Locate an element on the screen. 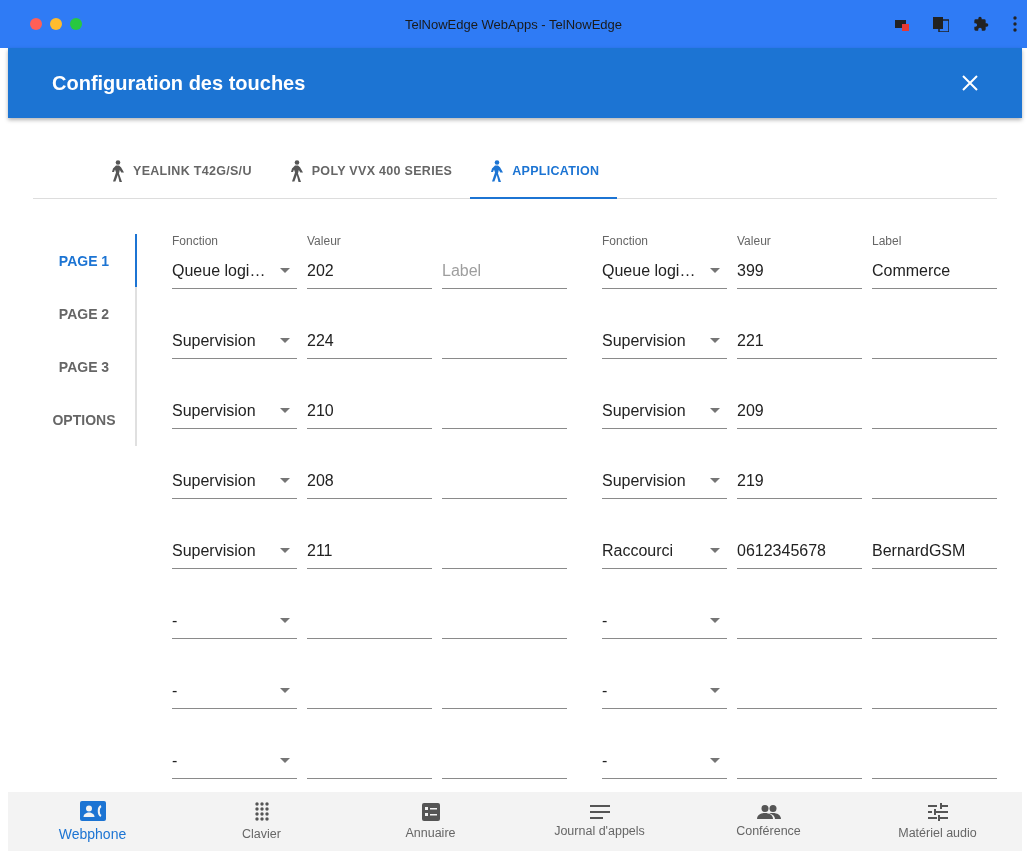  menu-icon is located at coordinates (1015, 24).